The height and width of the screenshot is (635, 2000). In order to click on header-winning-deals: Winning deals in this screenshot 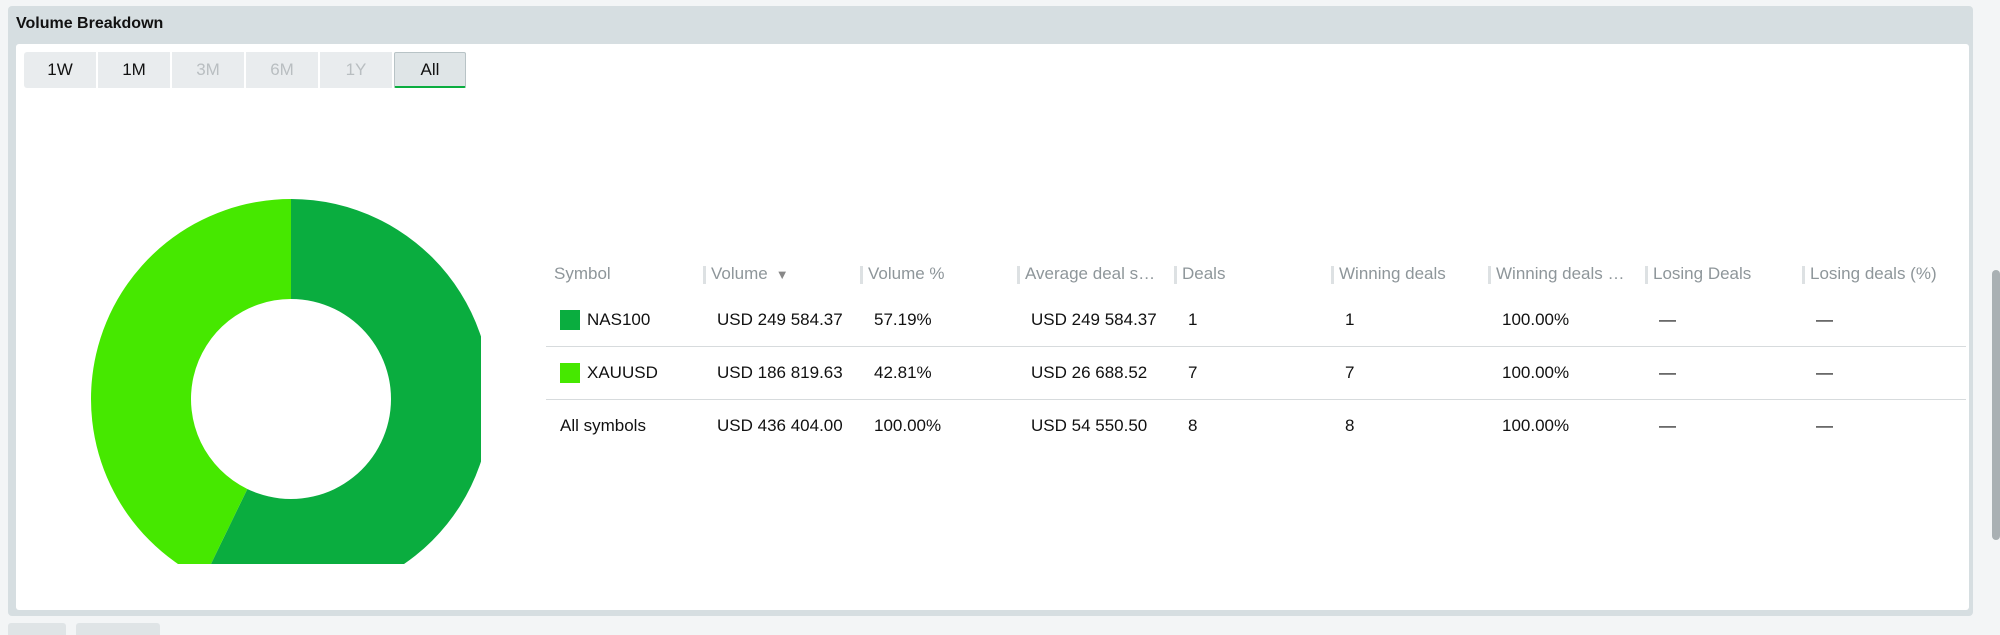, I will do `click(1409, 274)`.